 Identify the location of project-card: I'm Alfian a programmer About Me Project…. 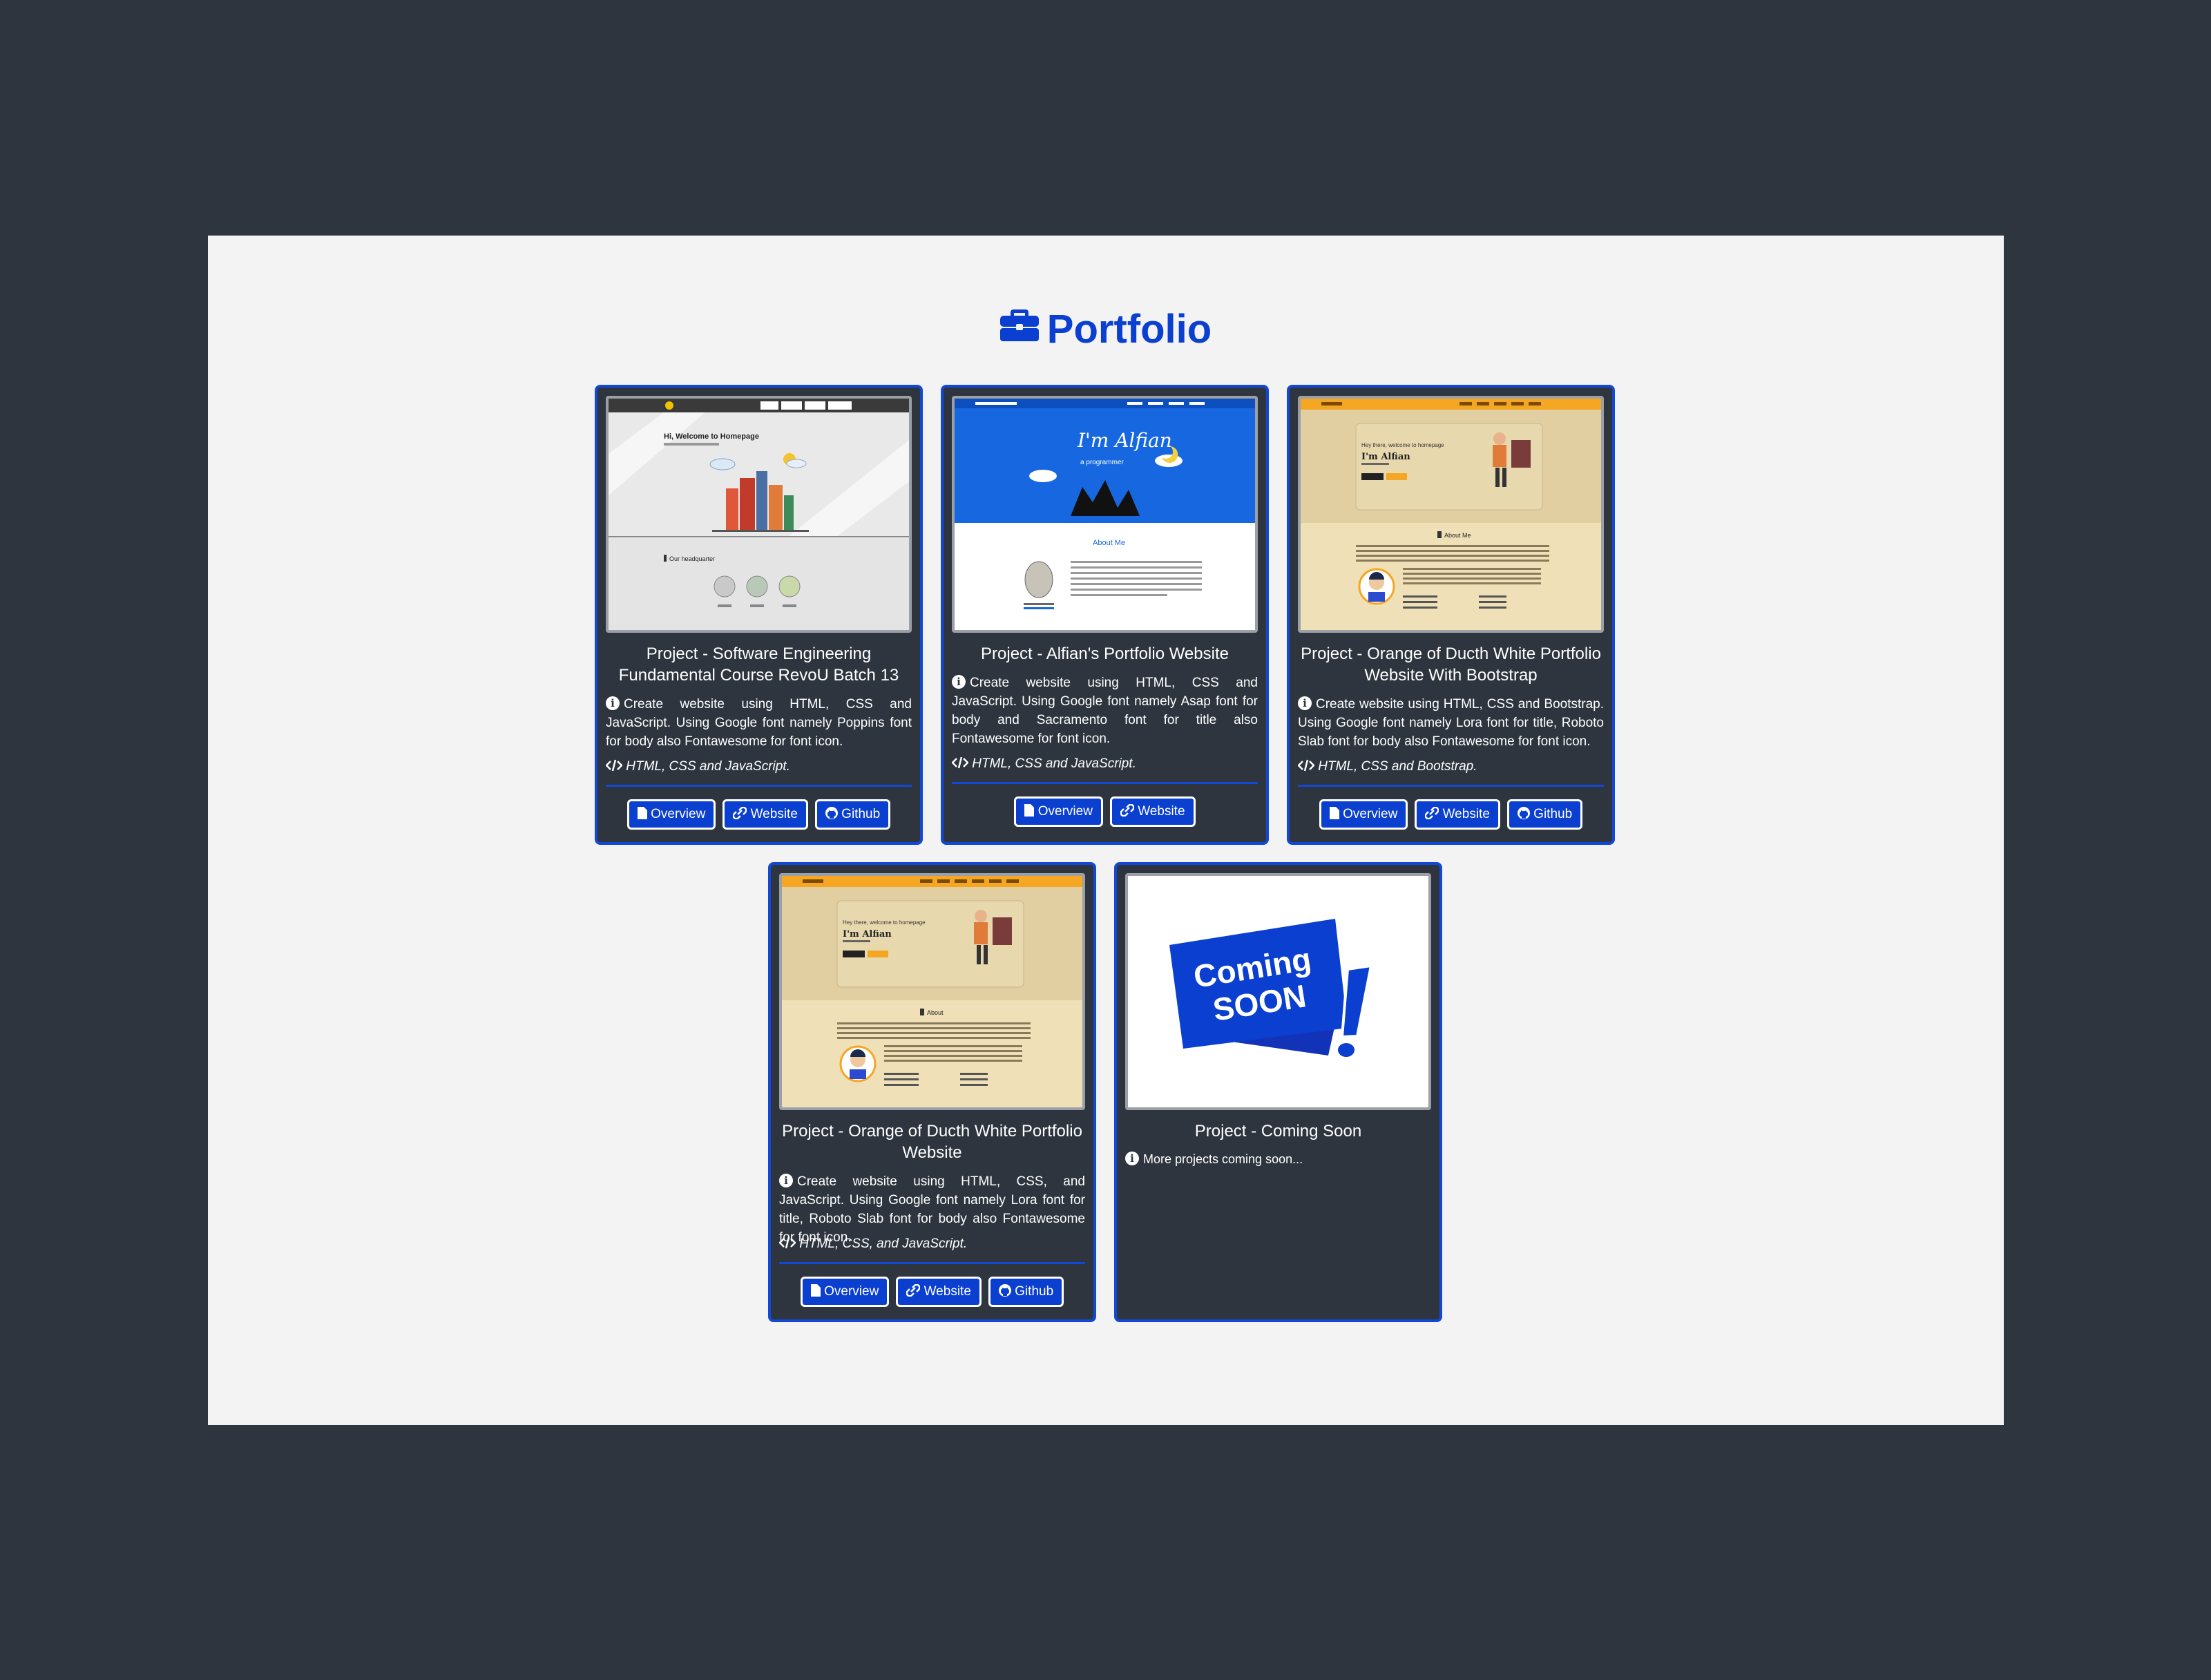
(1105, 615).